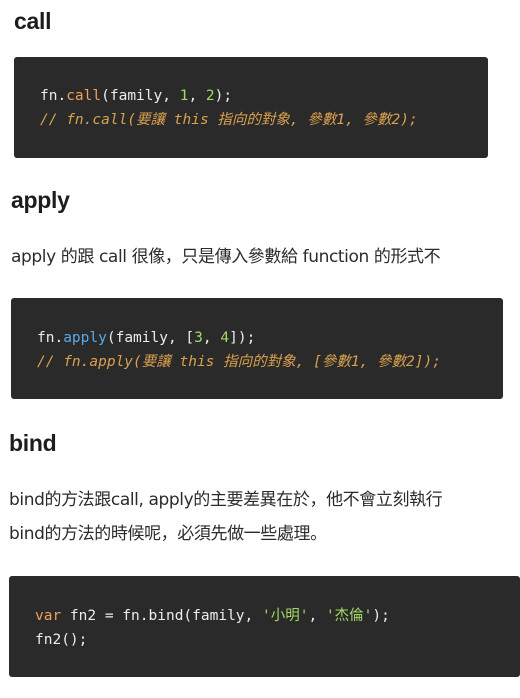 Image resolution: width=520 pixels, height=698 pixels. Describe the element at coordinates (226, 257) in the screenshot. I see `paragraph-apply: apply 的跟 call 很像，只是傳入參數給 function 的形式不` at that location.